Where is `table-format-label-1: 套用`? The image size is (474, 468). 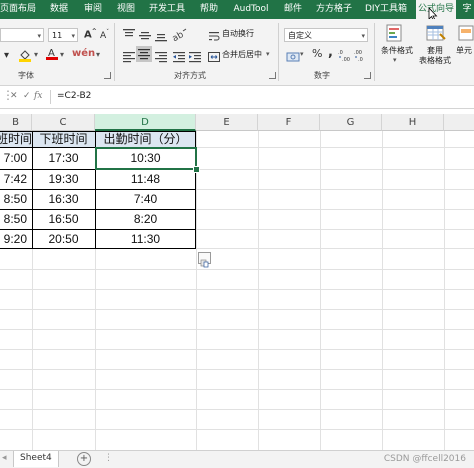
table-format-label-1: 套用 is located at coordinates (435, 51).